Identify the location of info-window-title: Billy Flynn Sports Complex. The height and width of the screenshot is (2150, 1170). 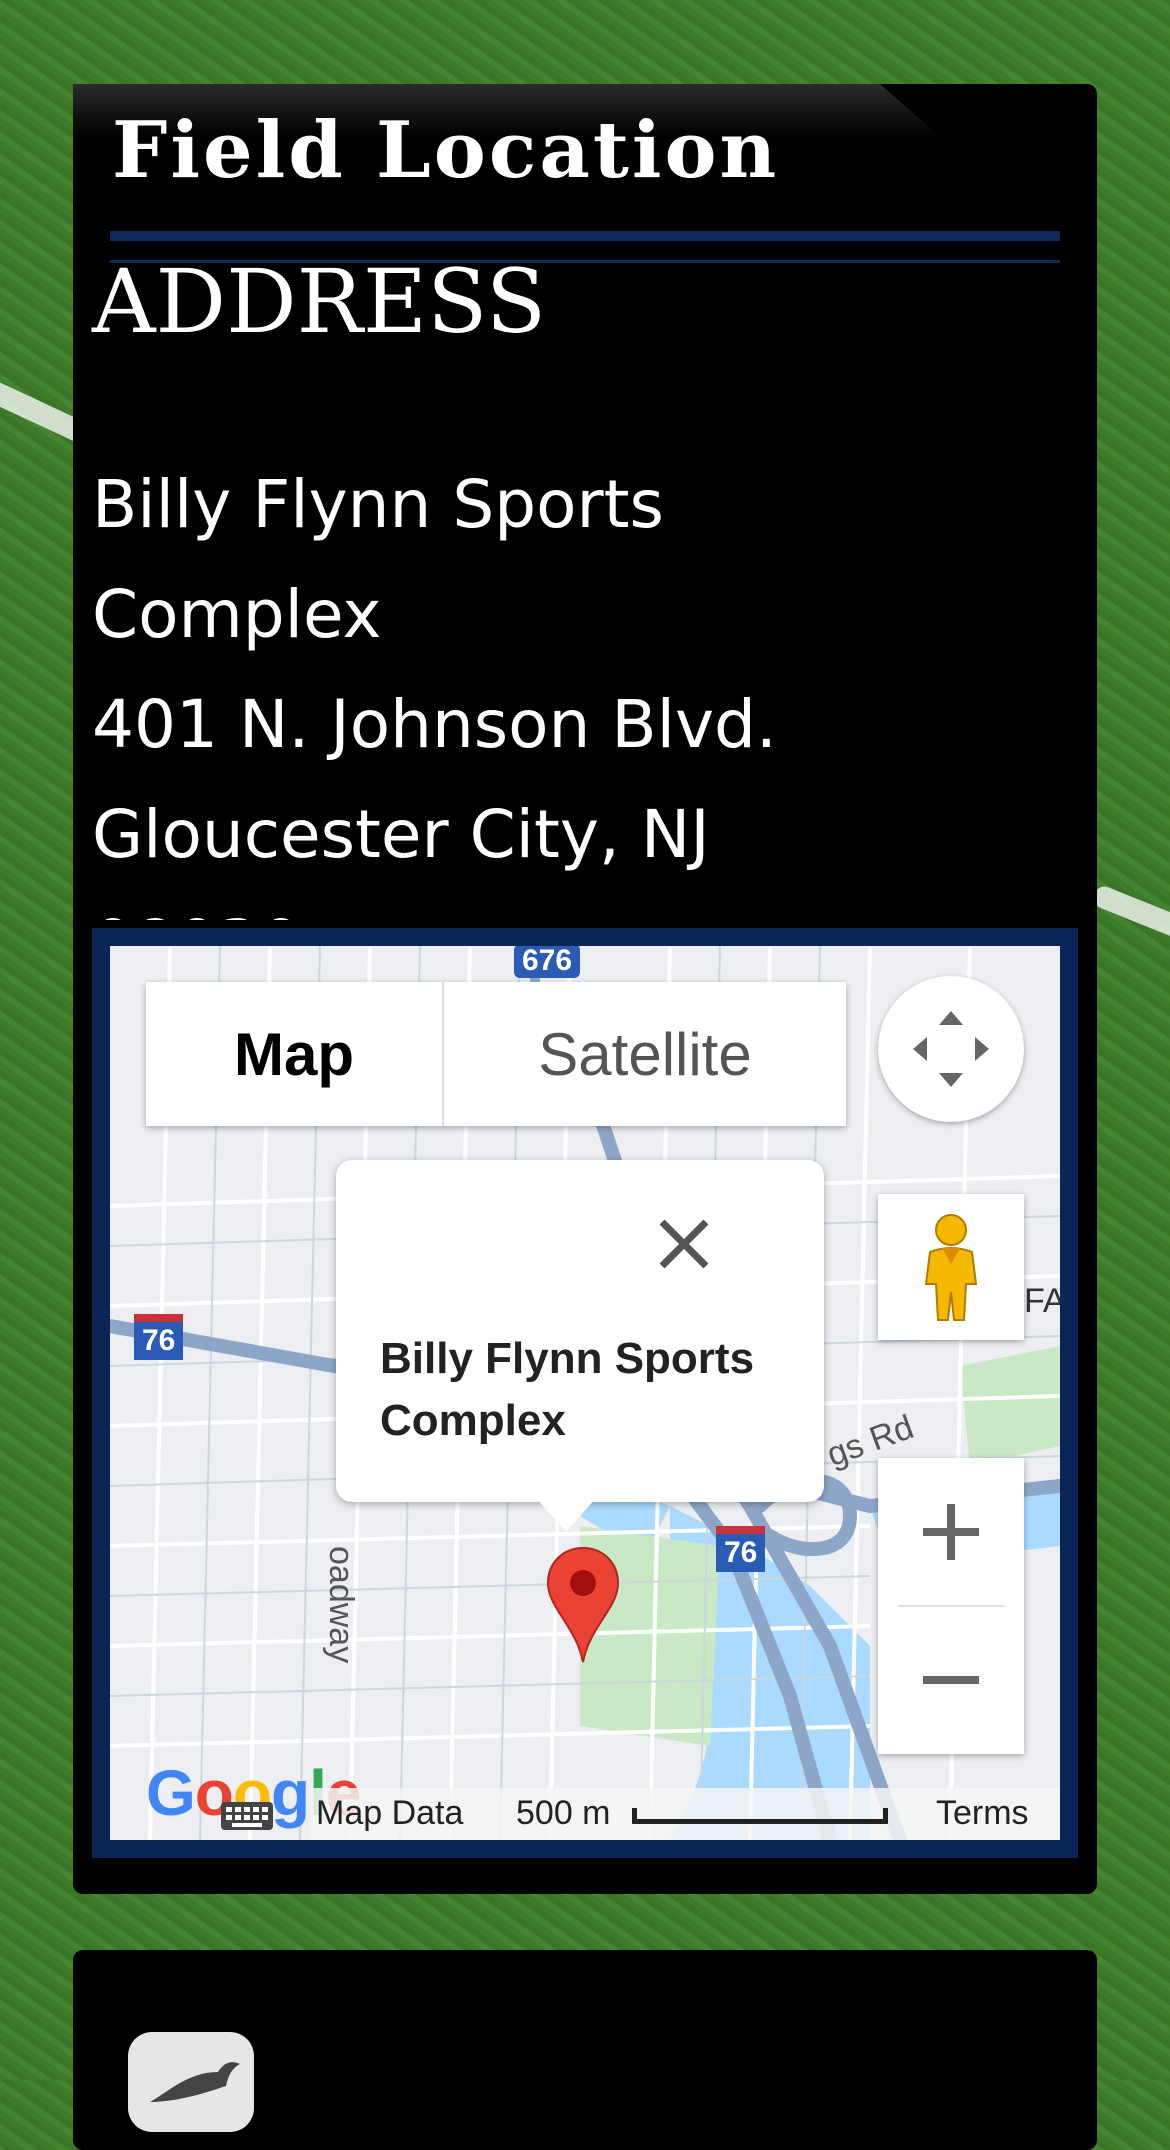
(567, 1389).